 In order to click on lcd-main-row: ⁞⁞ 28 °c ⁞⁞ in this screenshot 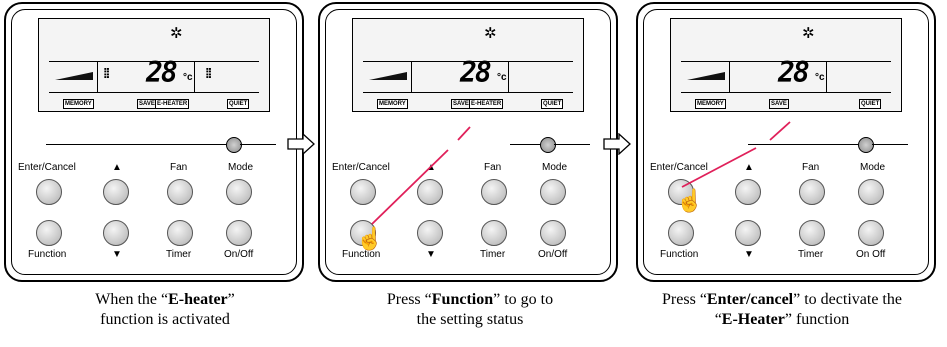, I will do `click(154, 74)`.